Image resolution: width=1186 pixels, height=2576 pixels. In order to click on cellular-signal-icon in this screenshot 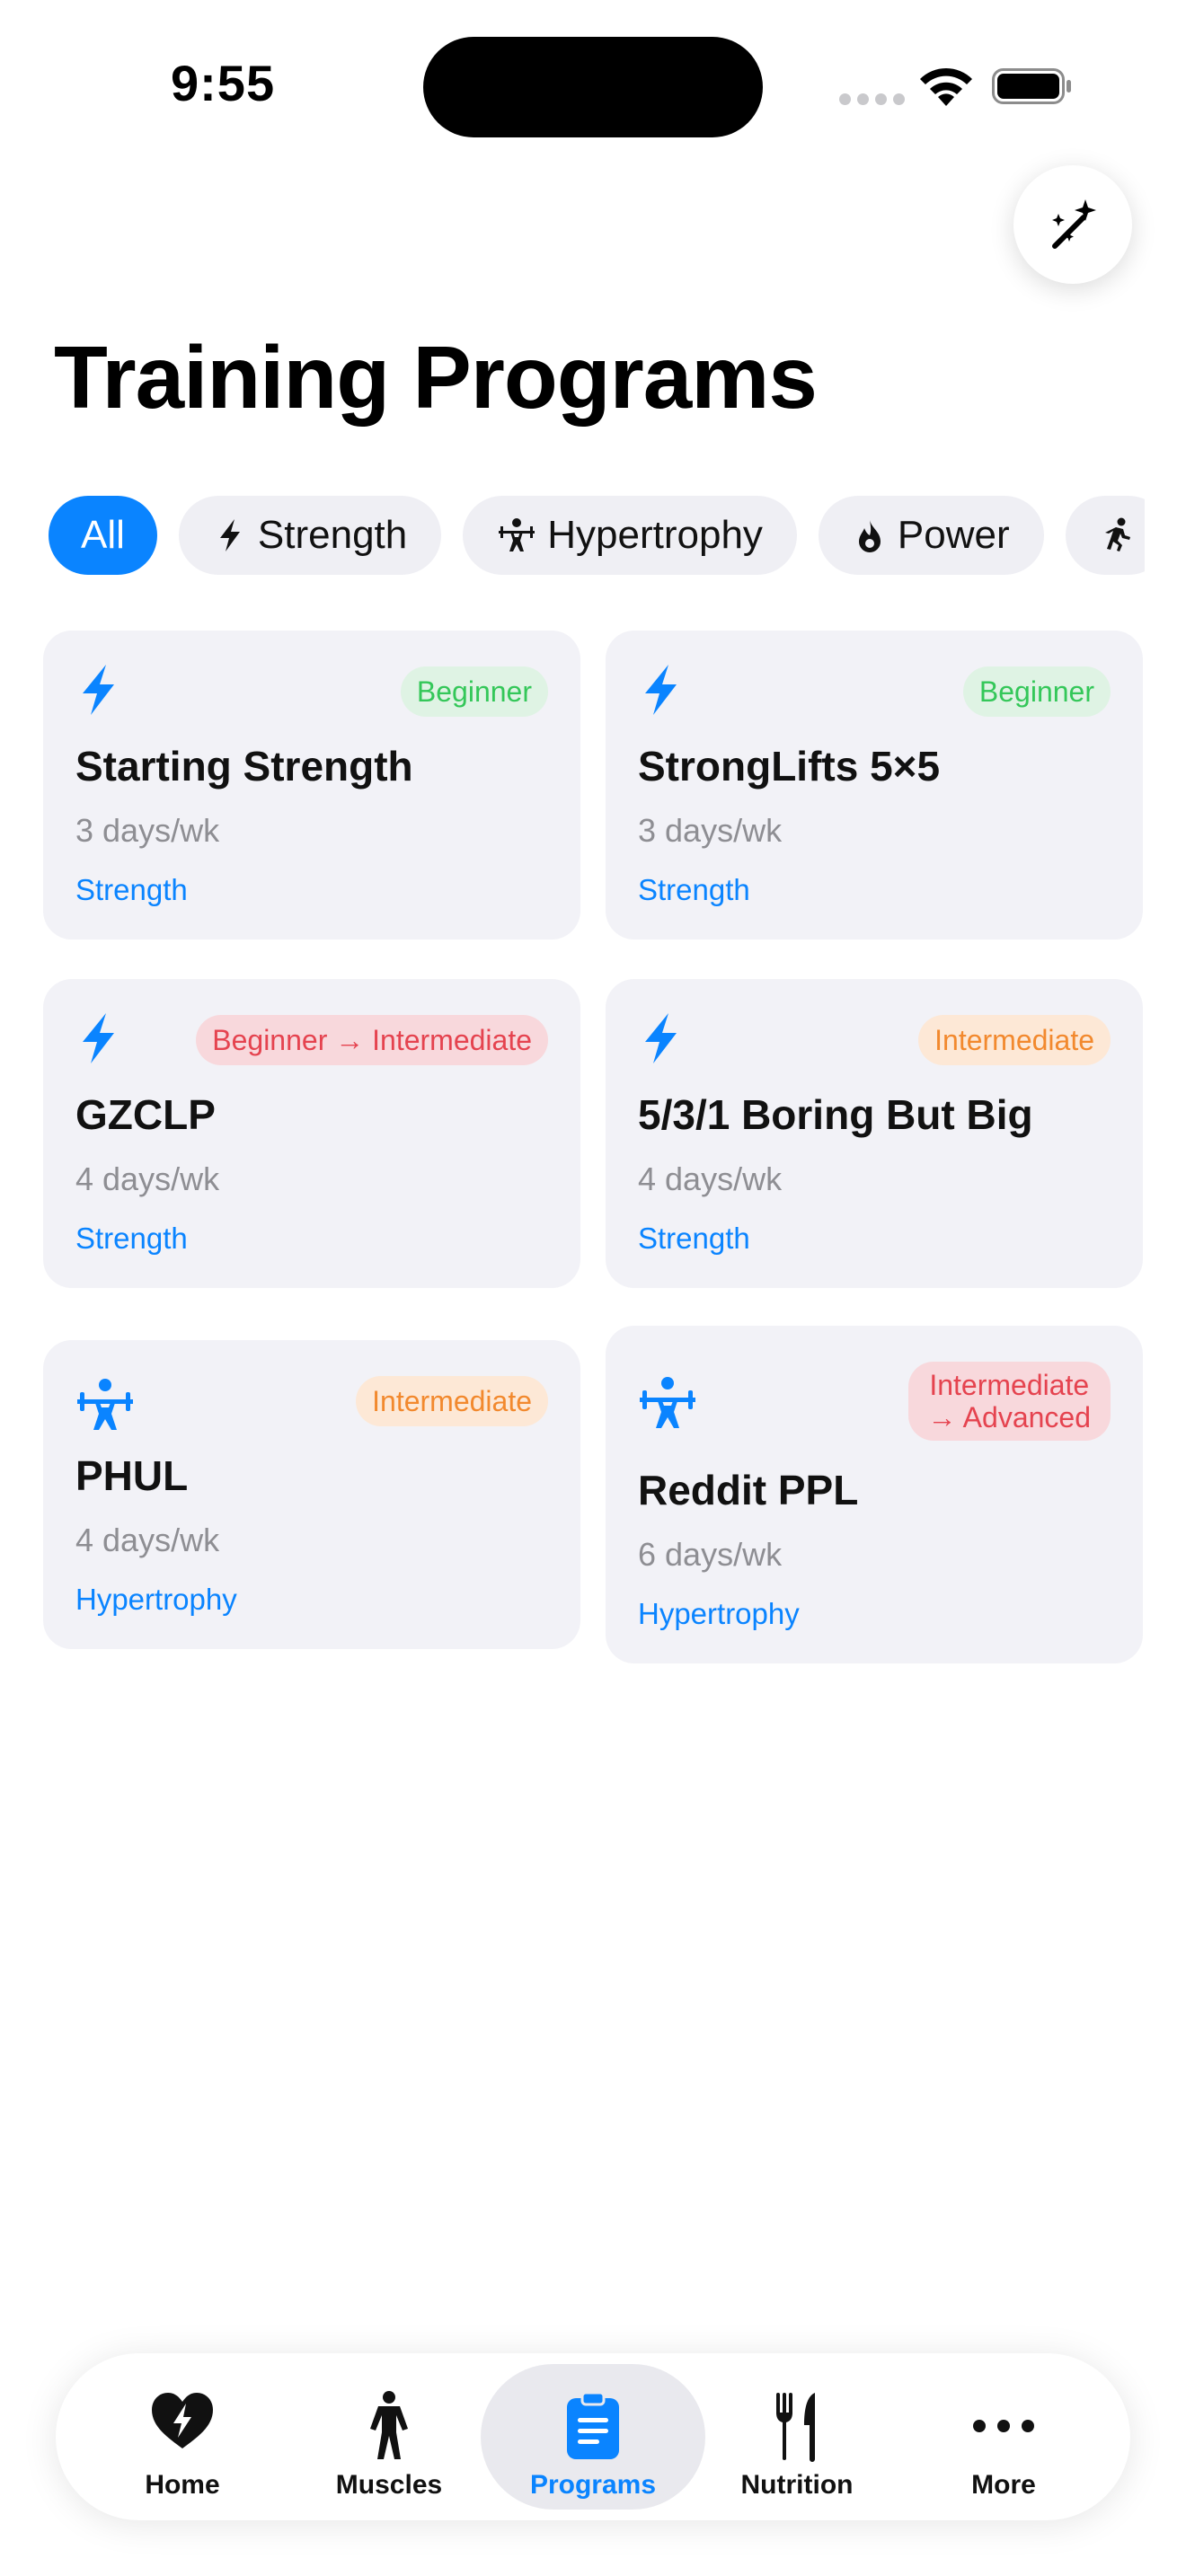, I will do `click(872, 99)`.